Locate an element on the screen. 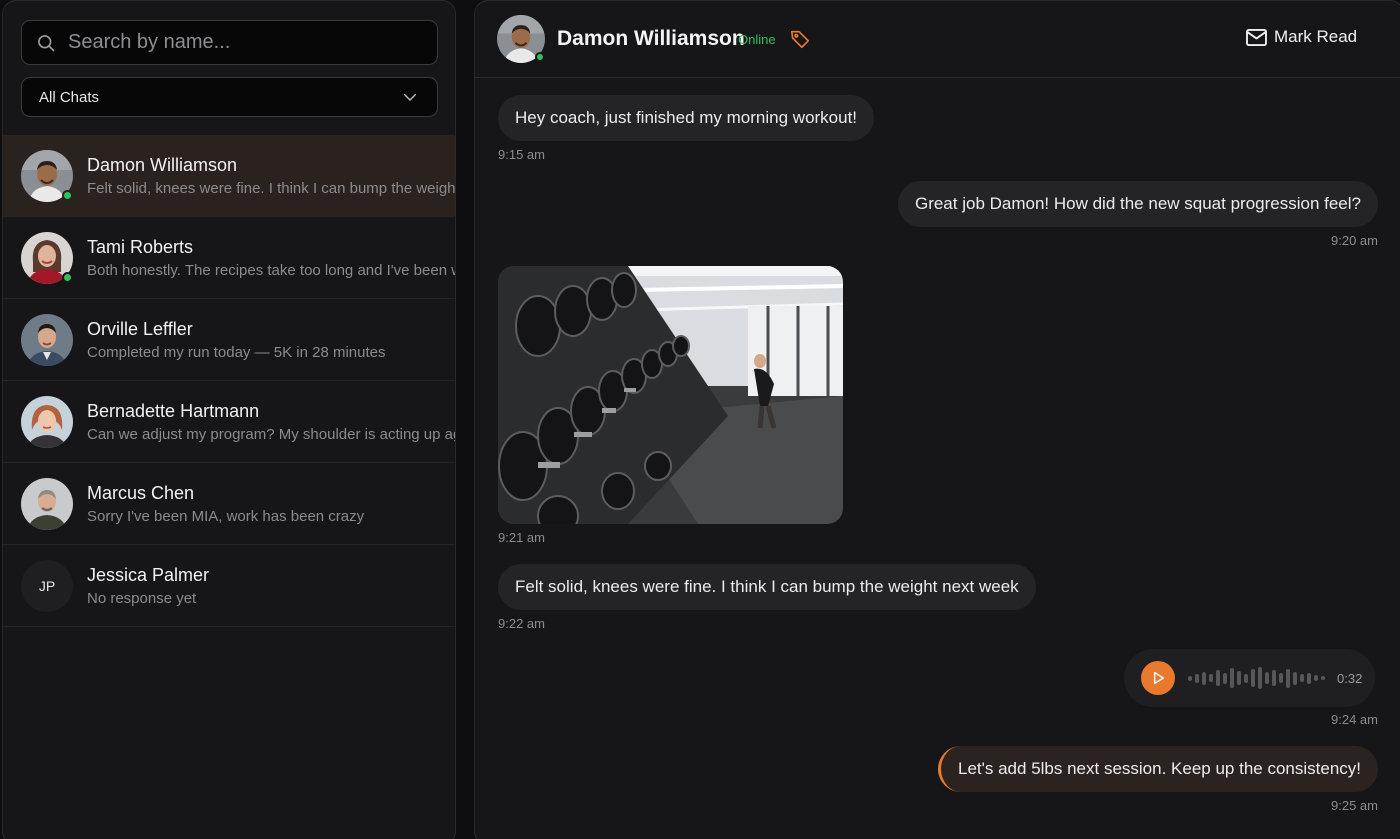  play-button is located at coordinates (1158, 678).